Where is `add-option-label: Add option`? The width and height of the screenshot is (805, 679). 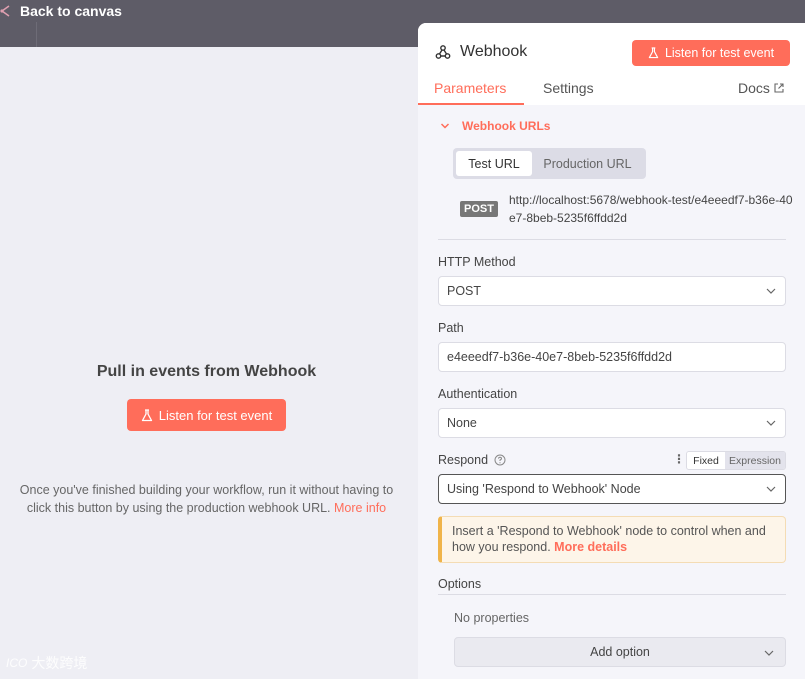 add-option-label: Add option is located at coordinates (620, 652).